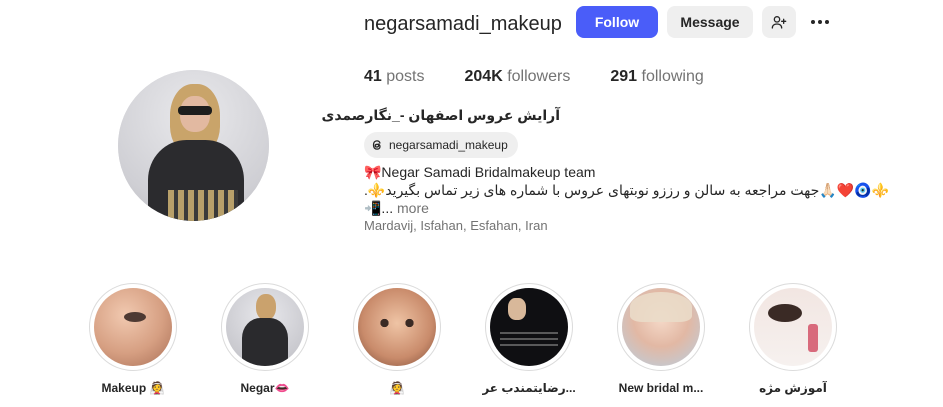 This screenshot has width=943, height=407. I want to click on message-button: Message, so click(710, 22).